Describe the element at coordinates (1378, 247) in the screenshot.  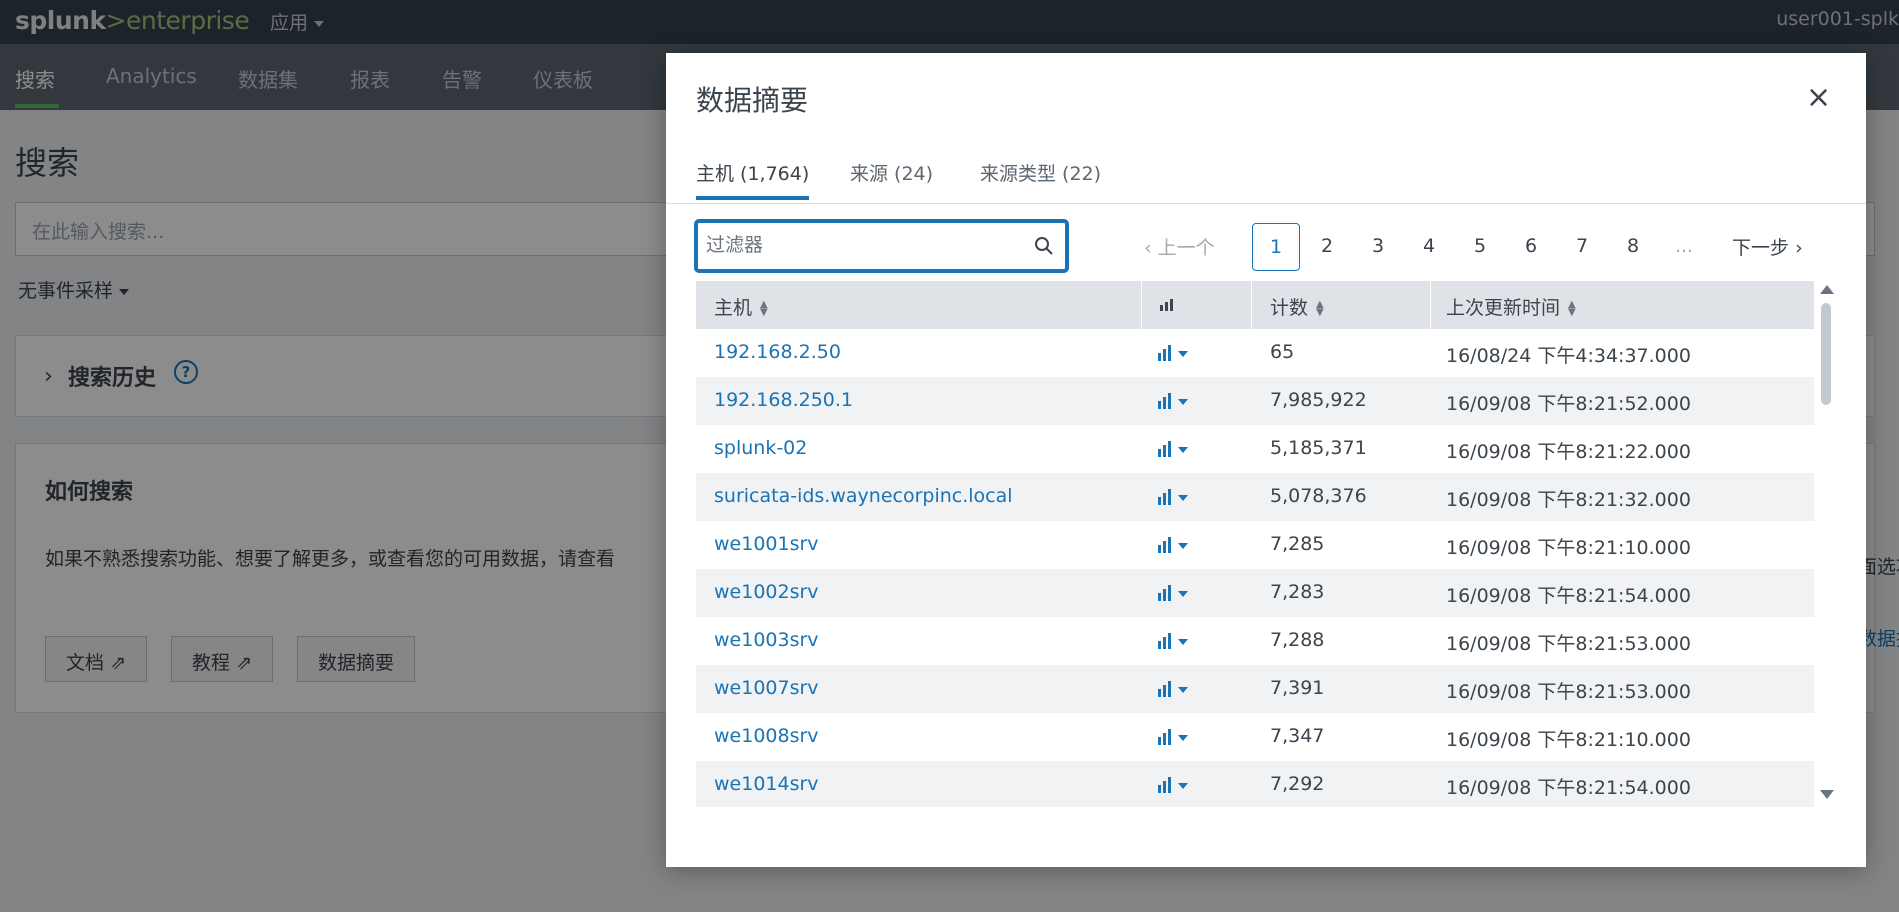
I see `pager-page-3: 3` at that location.